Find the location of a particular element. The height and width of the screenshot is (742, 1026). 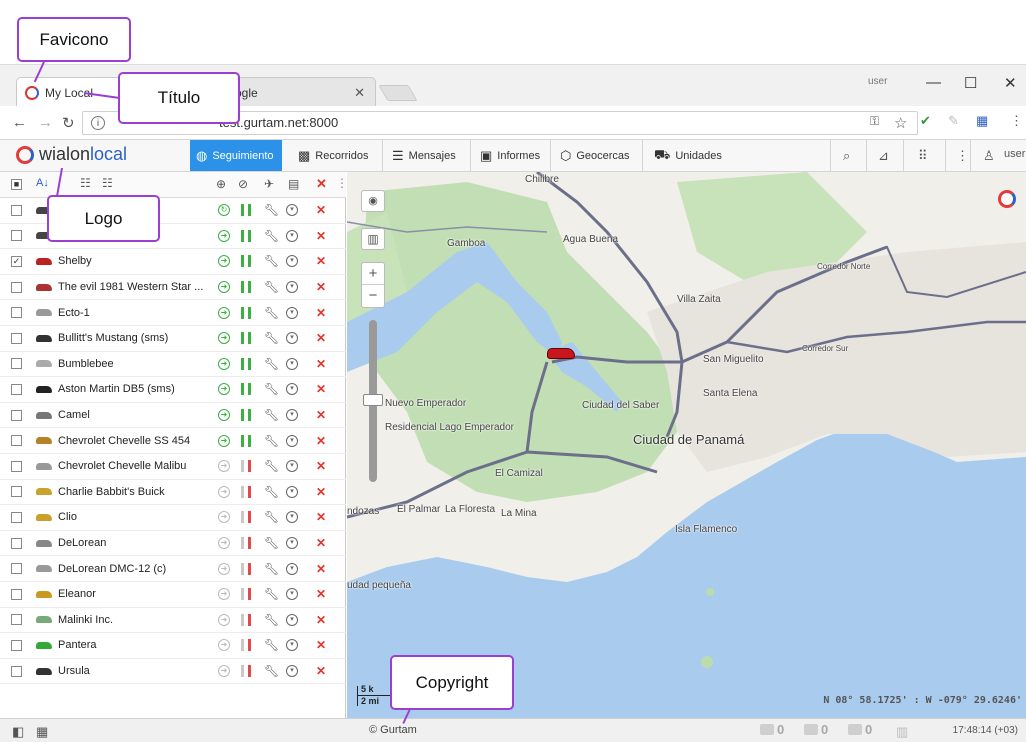

unit-name: Ecto-1 is located at coordinates (133, 313).